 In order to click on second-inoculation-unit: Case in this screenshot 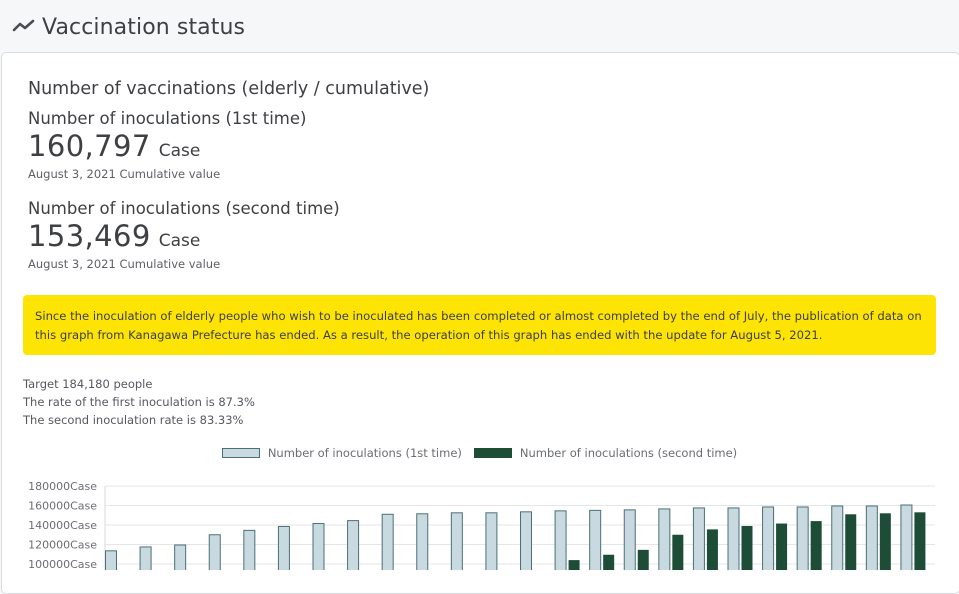, I will do `click(179, 241)`.